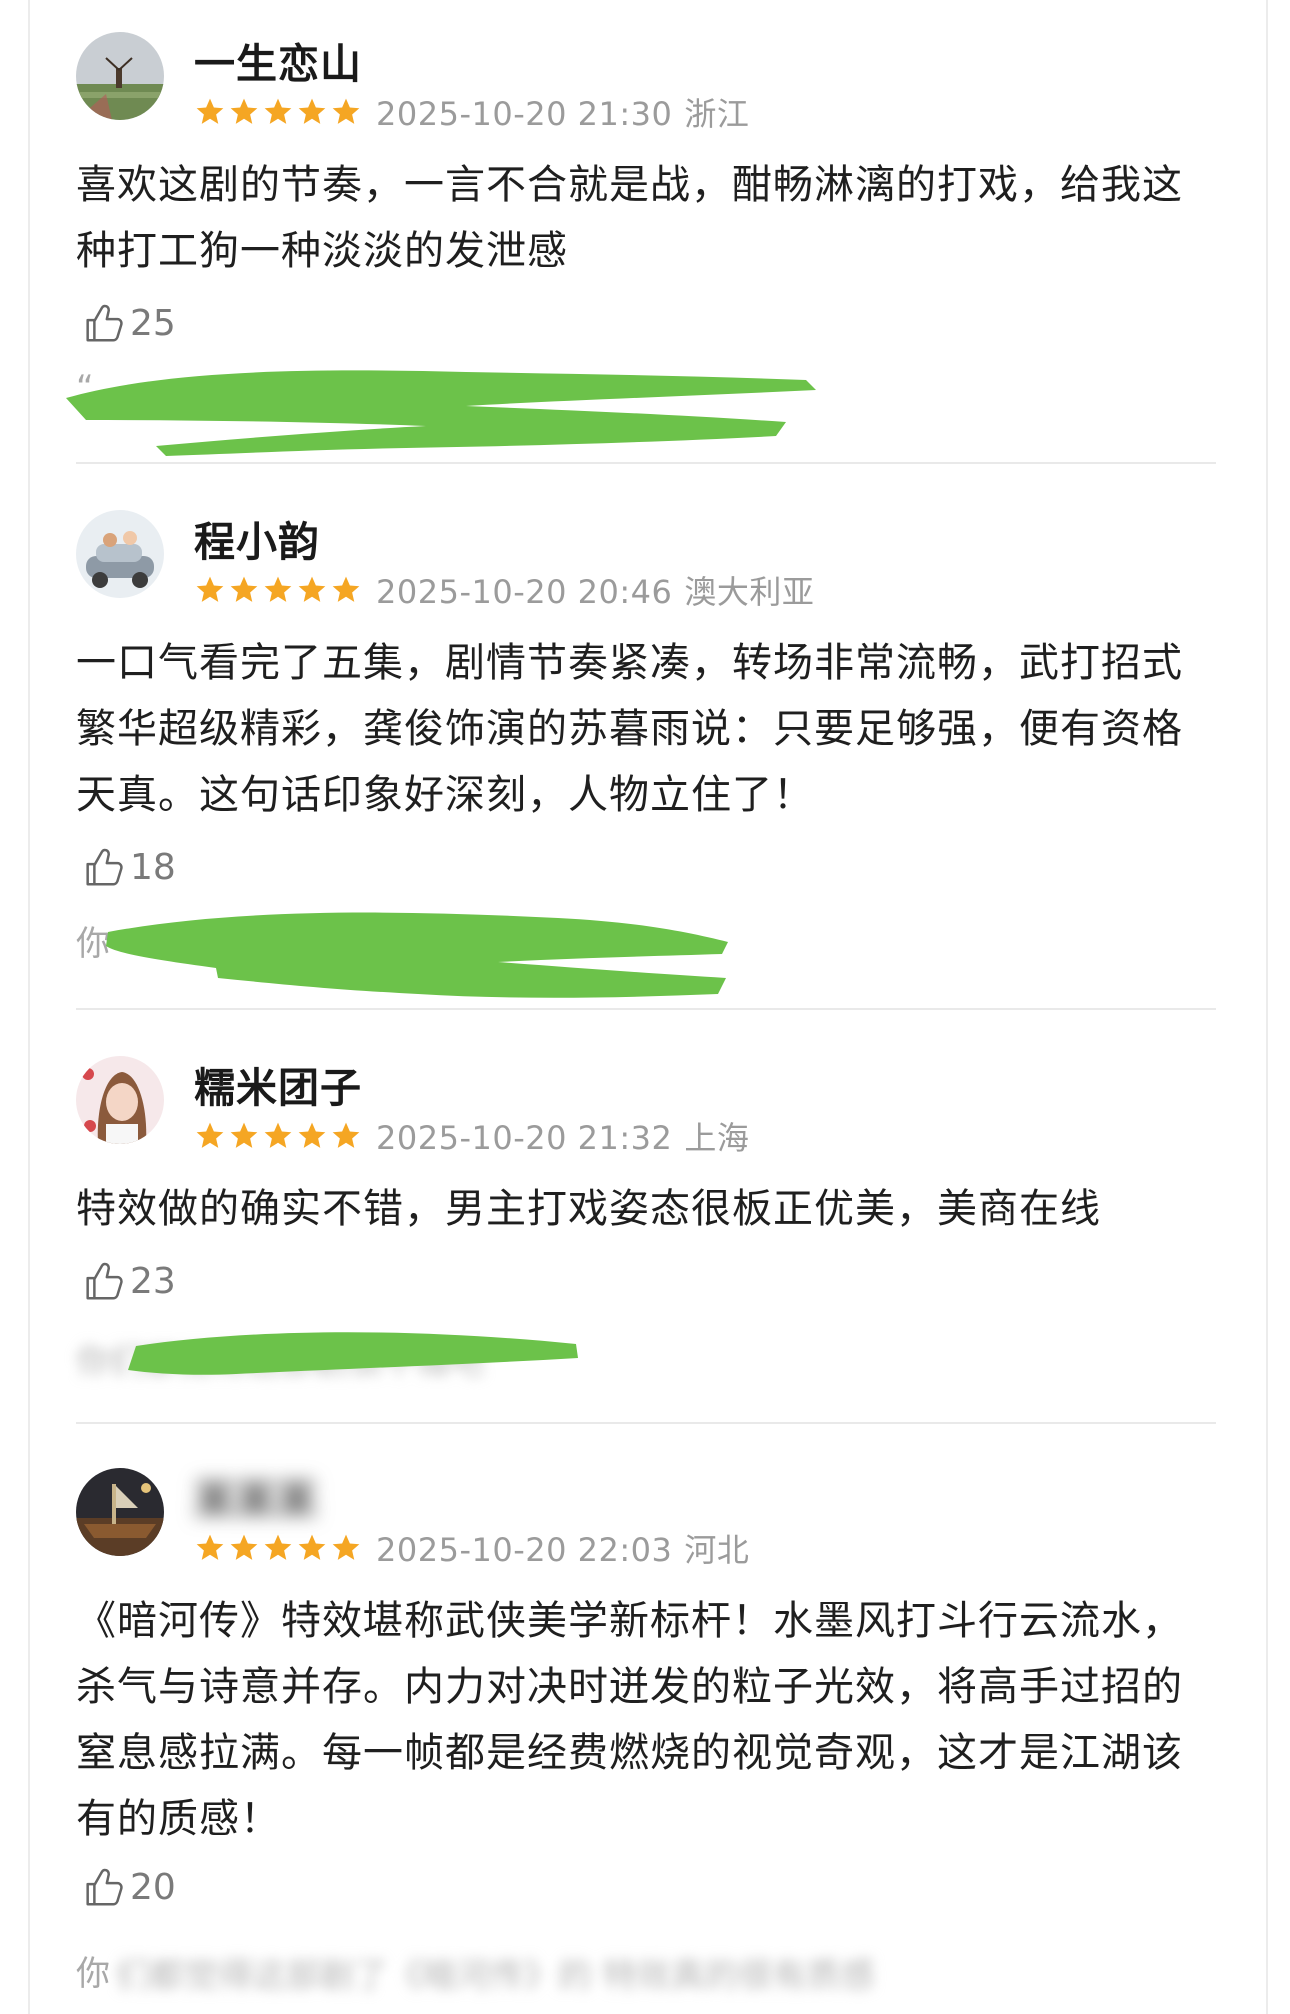 The height and width of the screenshot is (2014, 1290). What do you see at coordinates (257, 538) in the screenshot?
I see `username: 程小韵` at bounding box center [257, 538].